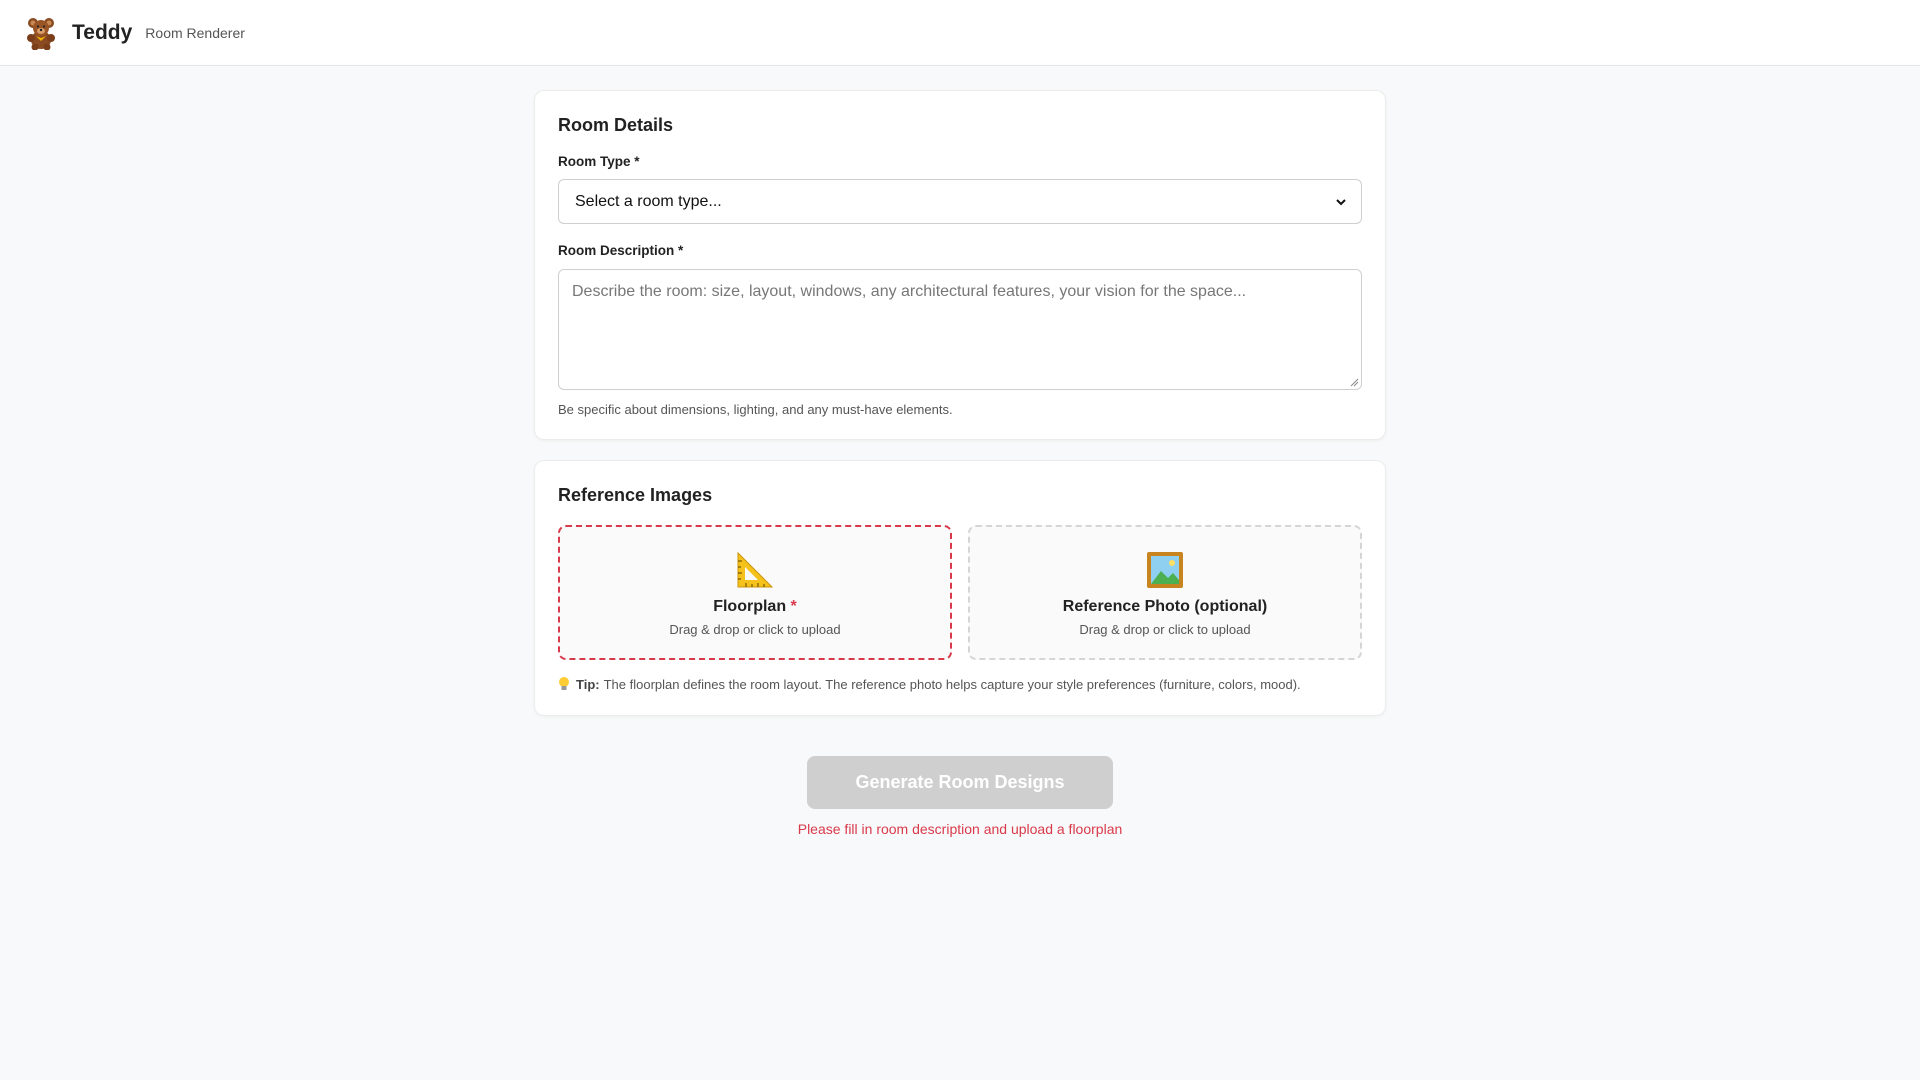 The image size is (1920, 1080). What do you see at coordinates (1165, 629) in the screenshot?
I see `reference-photo-subtitle: Drag & drop or click to upload` at bounding box center [1165, 629].